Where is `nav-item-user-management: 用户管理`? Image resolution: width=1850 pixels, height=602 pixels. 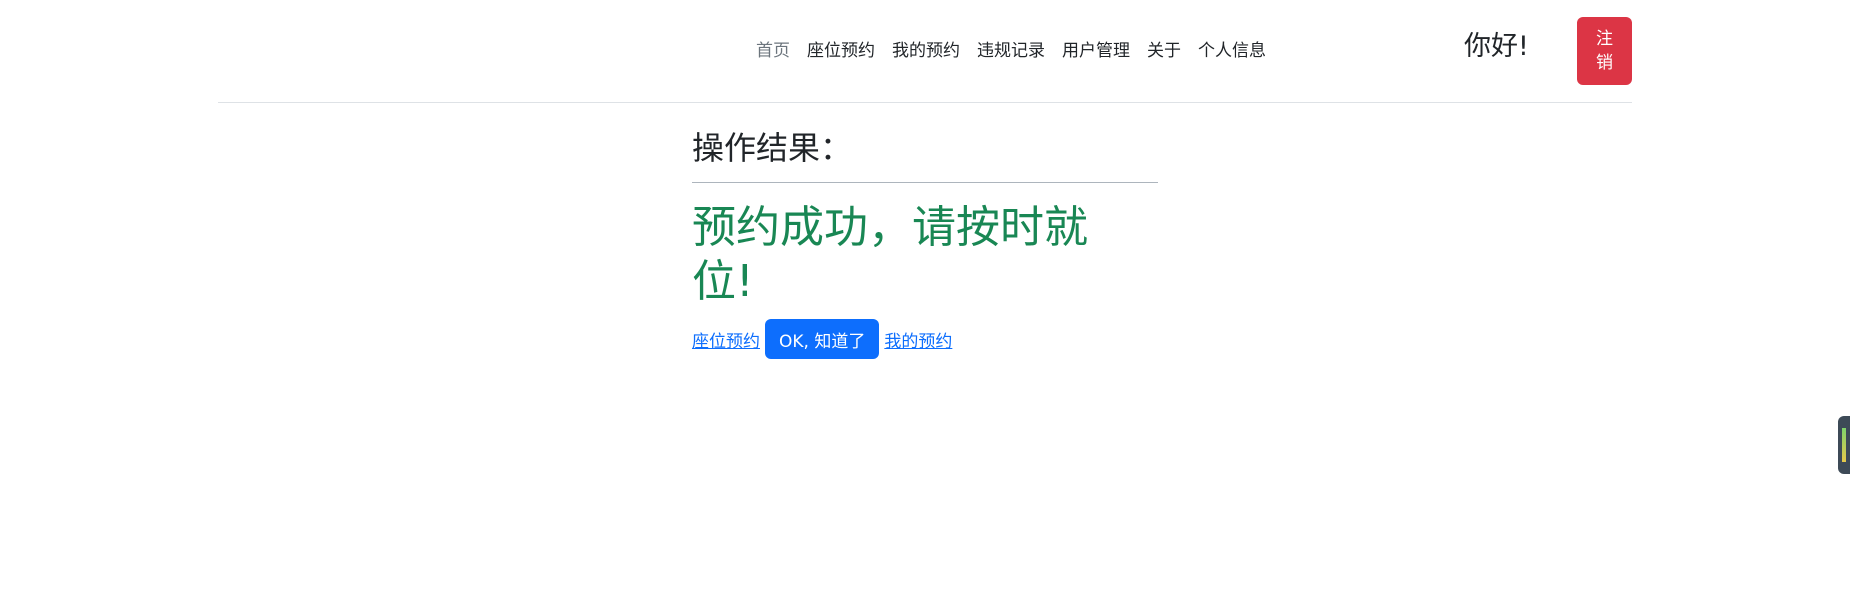 nav-item-user-management: 用户管理 is located at coordinates (1096, 51).